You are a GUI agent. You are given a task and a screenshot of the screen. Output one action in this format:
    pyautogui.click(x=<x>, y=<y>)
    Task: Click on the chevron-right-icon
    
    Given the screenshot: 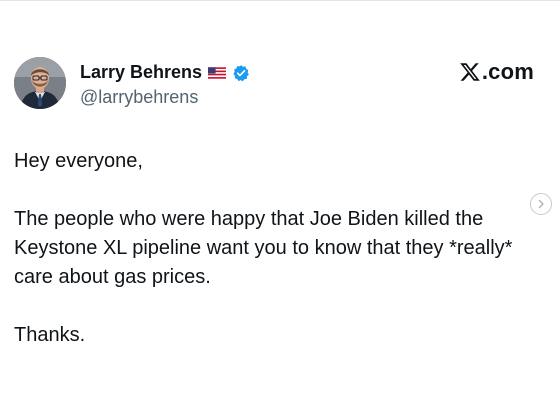 What is the action you would take?
    pyautogui.click(x=541, y=204)
    